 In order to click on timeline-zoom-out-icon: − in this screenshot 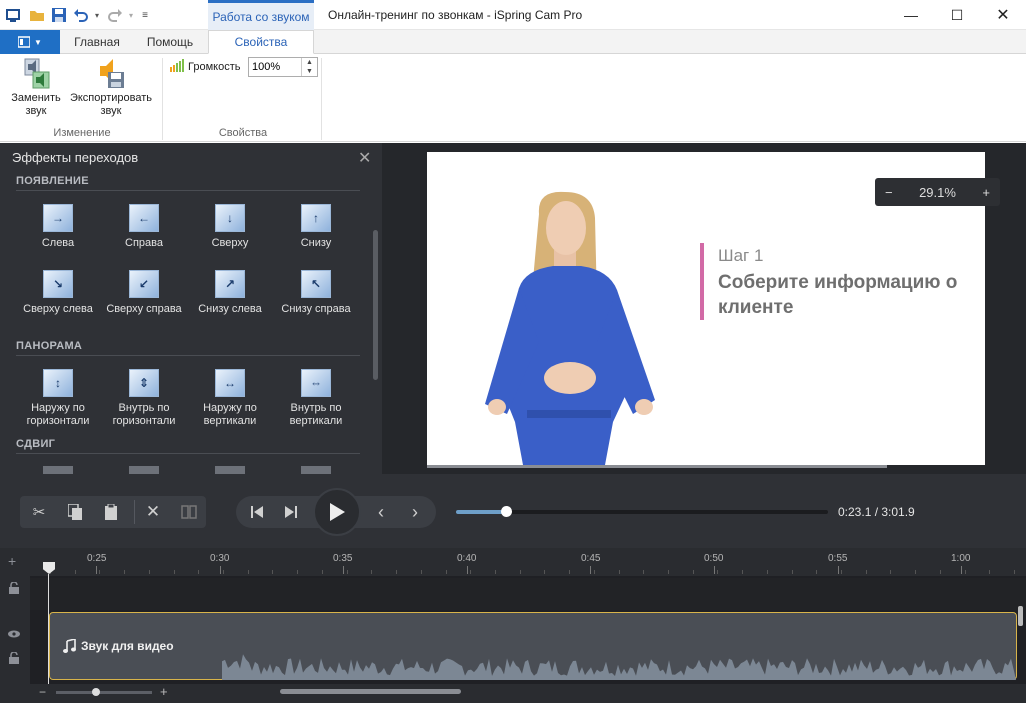, I will do `click(42, 692)`.